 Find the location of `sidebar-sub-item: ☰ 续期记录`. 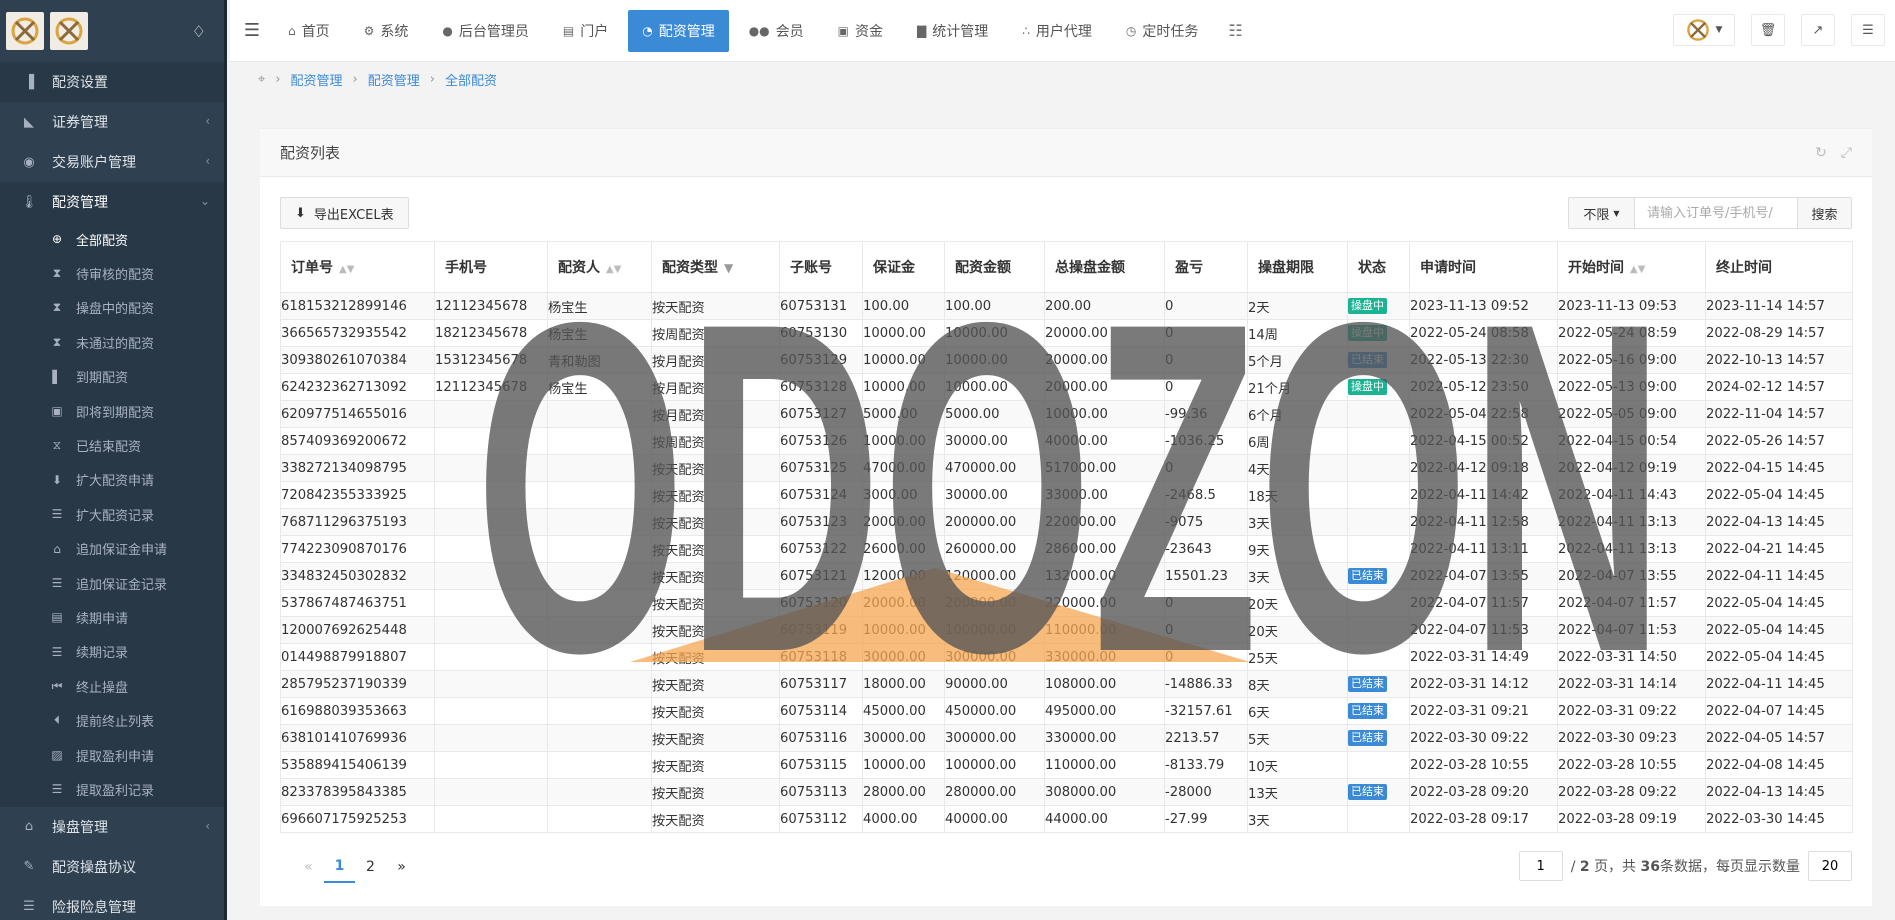

sidebar-sub-item: ☰ 续期记录 is located at coordinates (112, 652).